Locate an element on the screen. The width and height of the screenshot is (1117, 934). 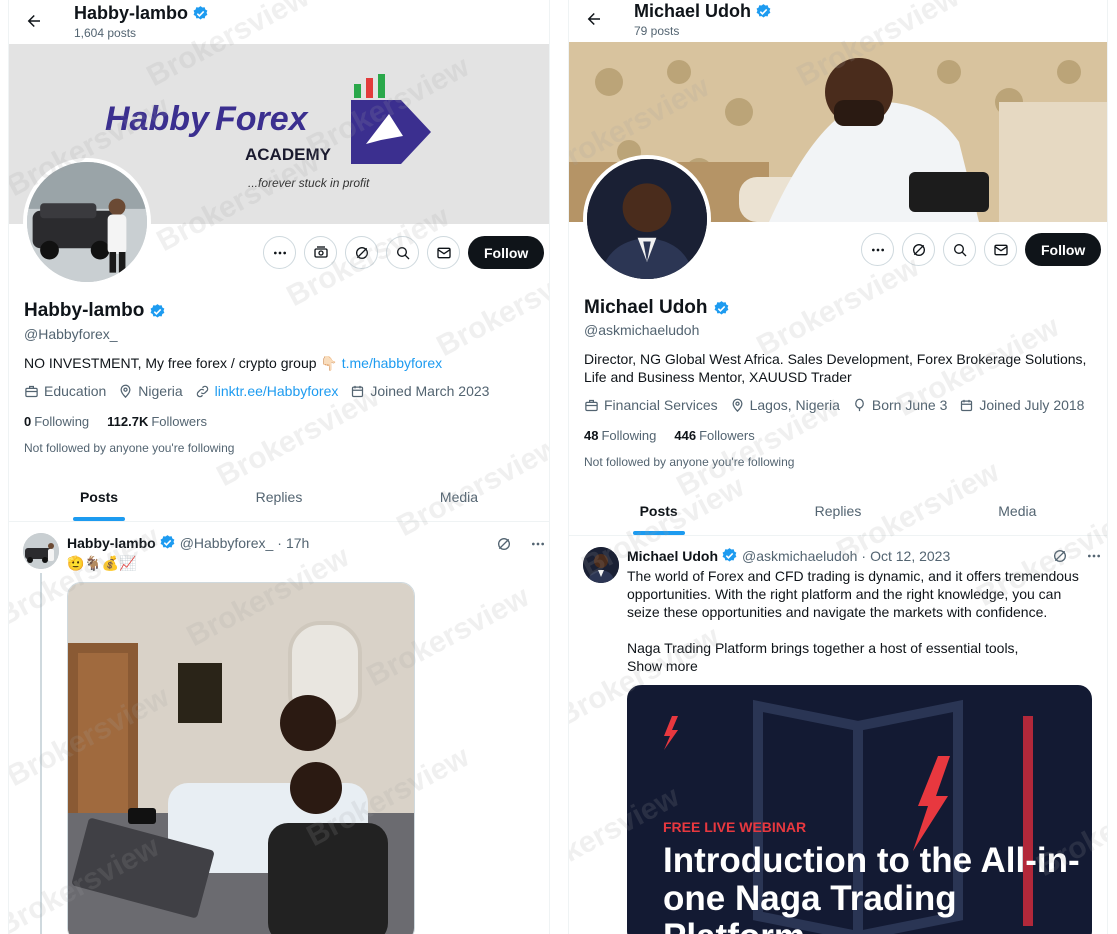
meta-joined: Joined July 2018 is located at coordinates (1021, 405).